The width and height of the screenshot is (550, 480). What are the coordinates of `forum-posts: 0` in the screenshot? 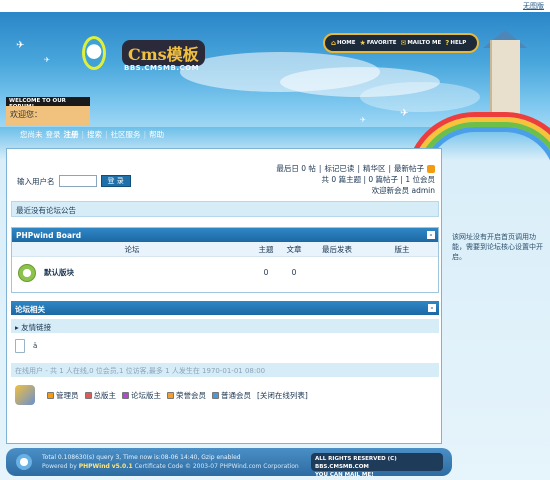 It's located at (294, 272).